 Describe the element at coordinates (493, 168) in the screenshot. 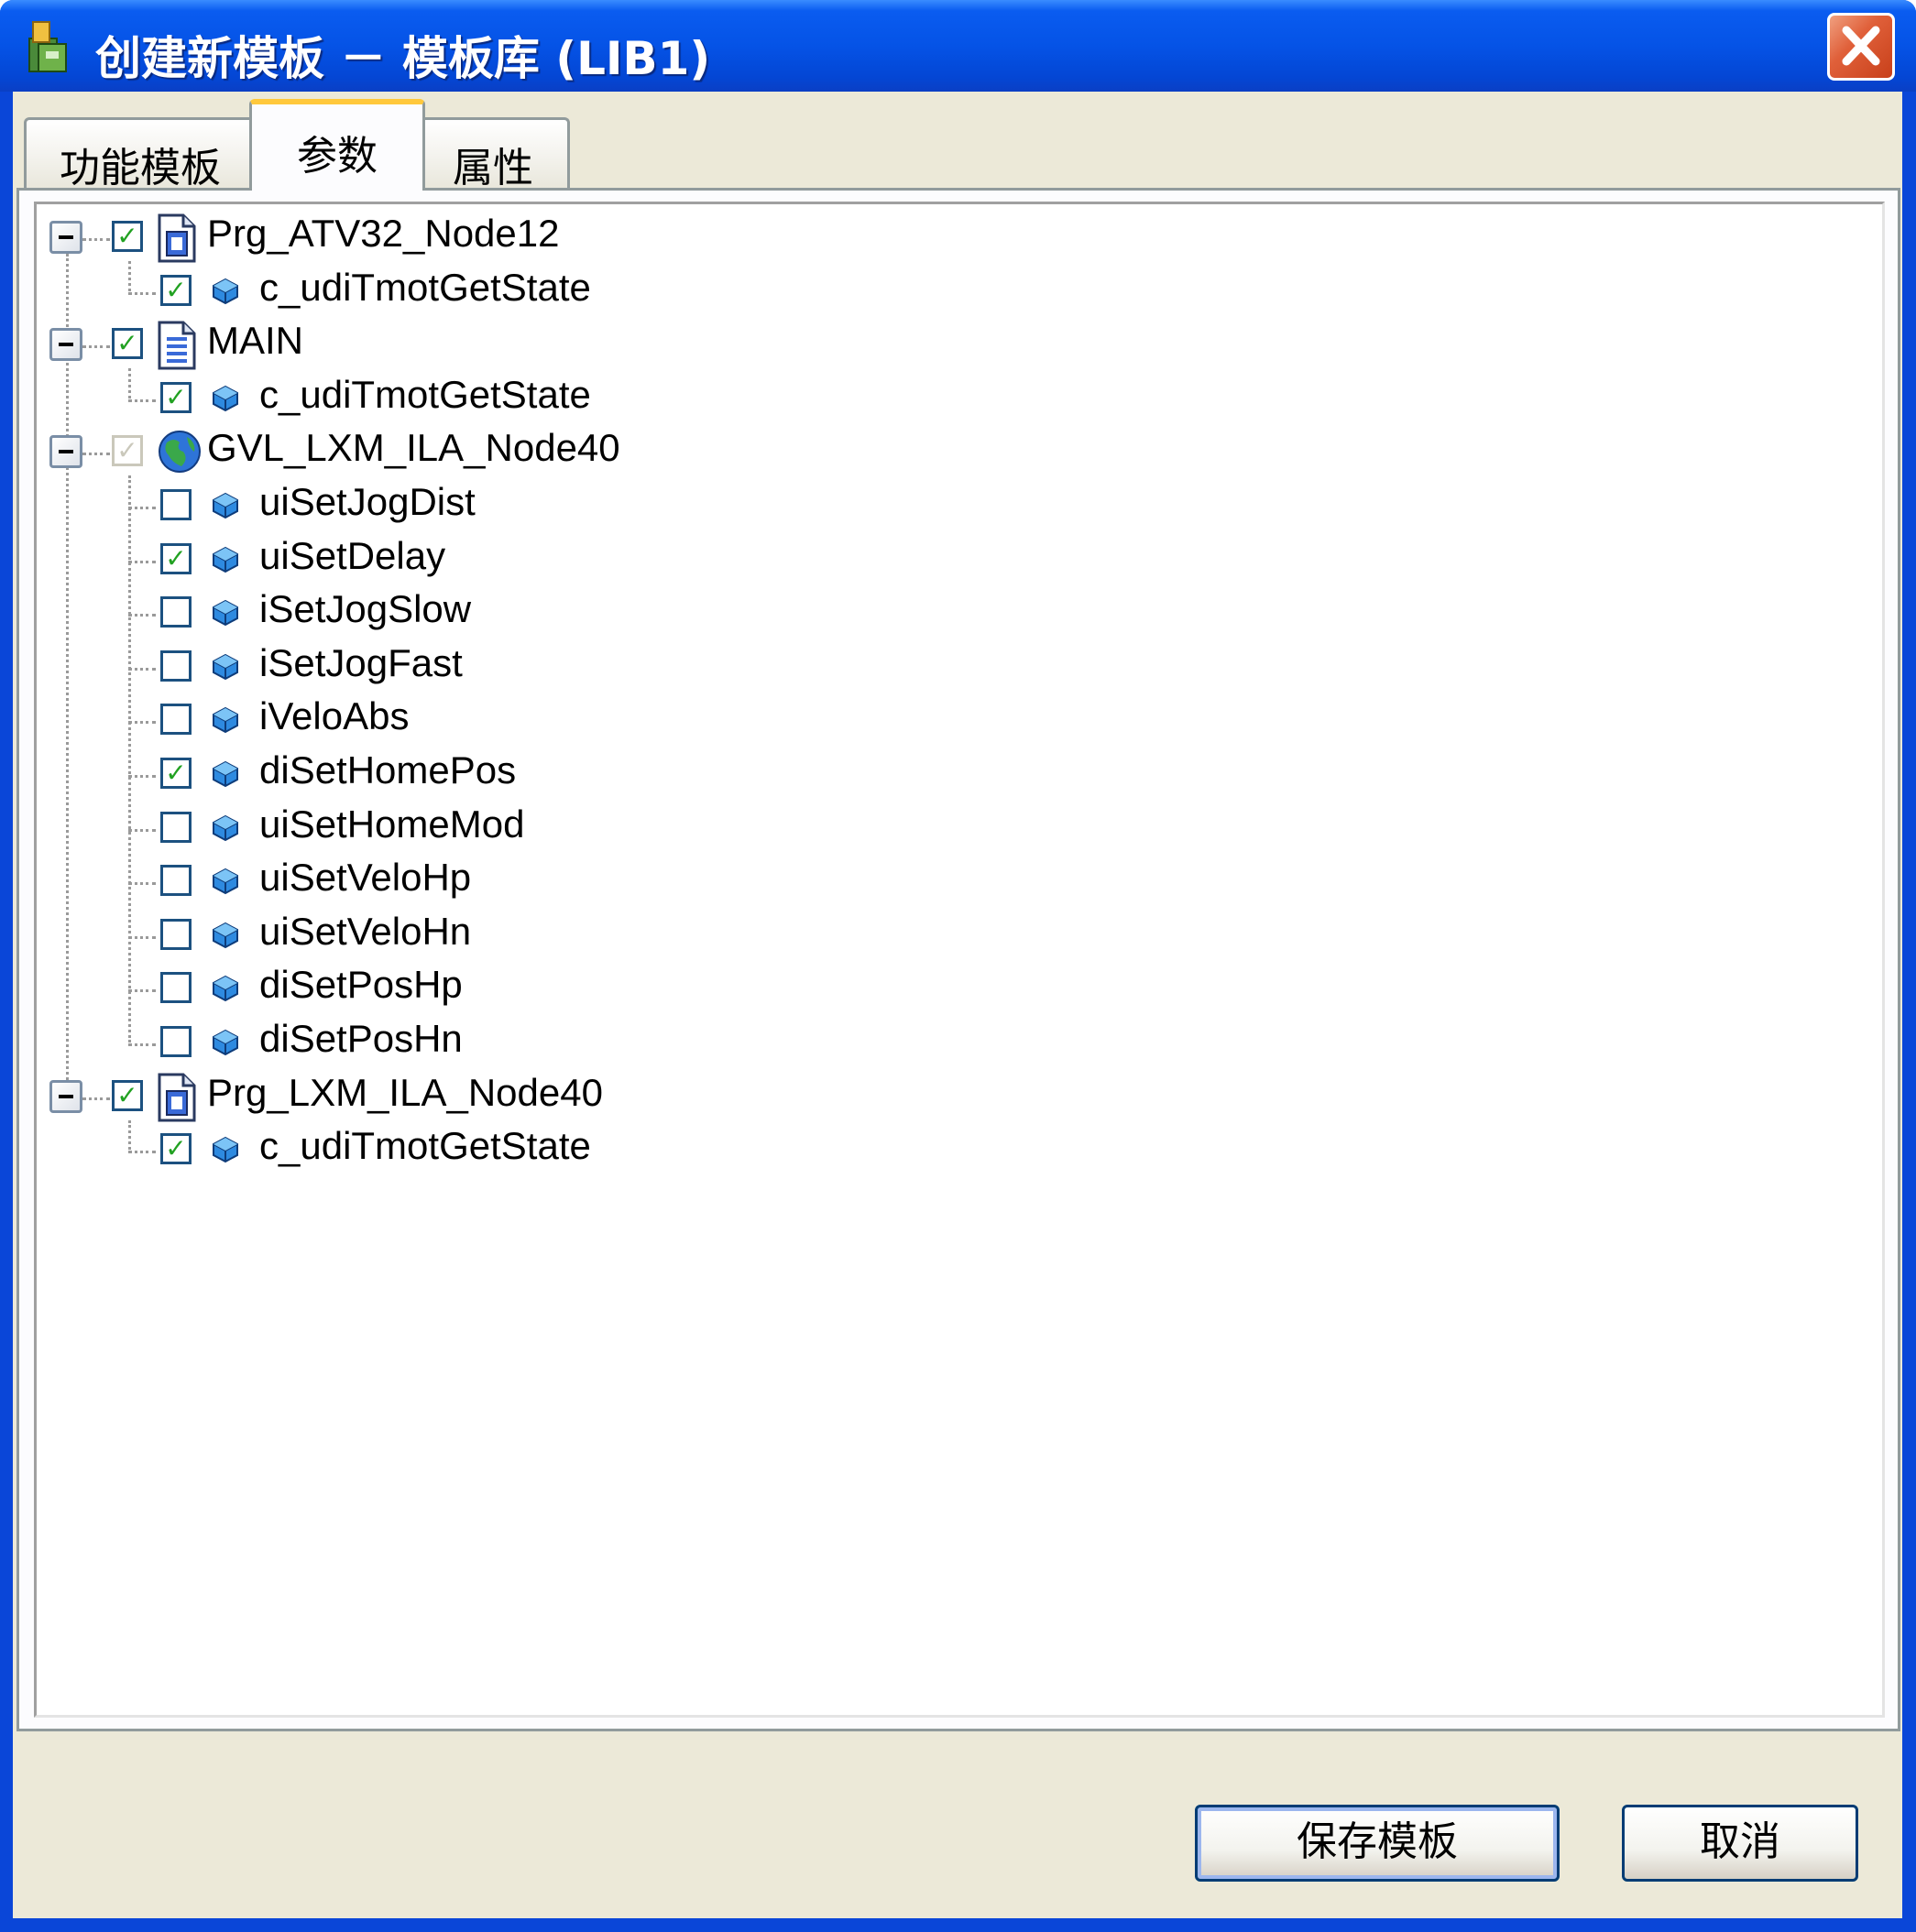

I see `tab-label: 属性` at that location.